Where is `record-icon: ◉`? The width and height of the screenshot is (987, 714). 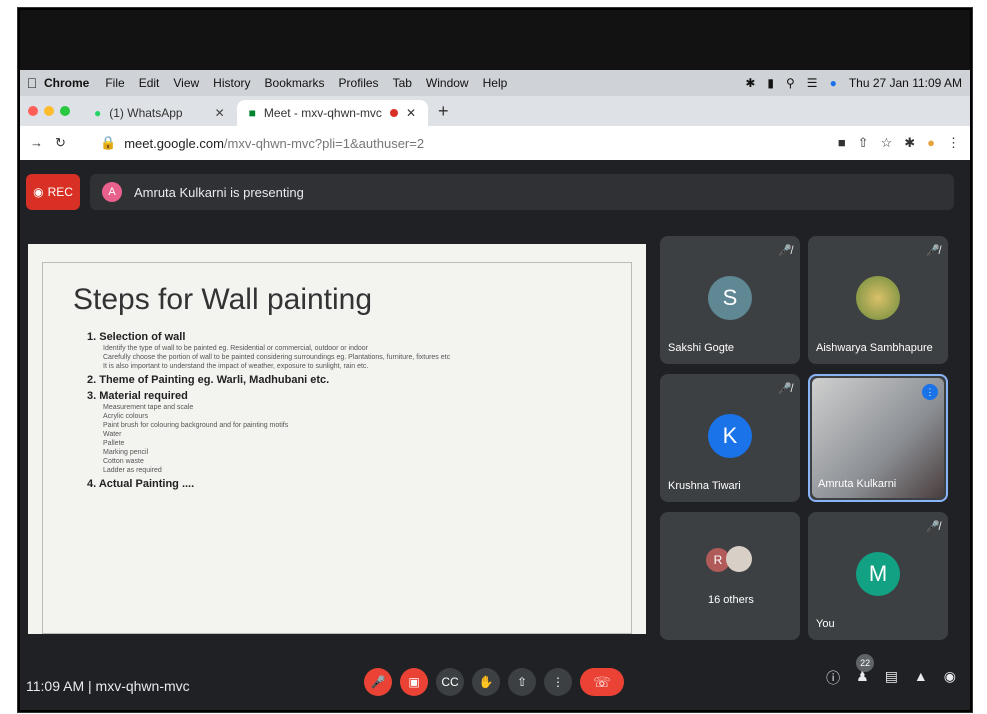
record-icon: ◉ is located at coordinates (38, 192).